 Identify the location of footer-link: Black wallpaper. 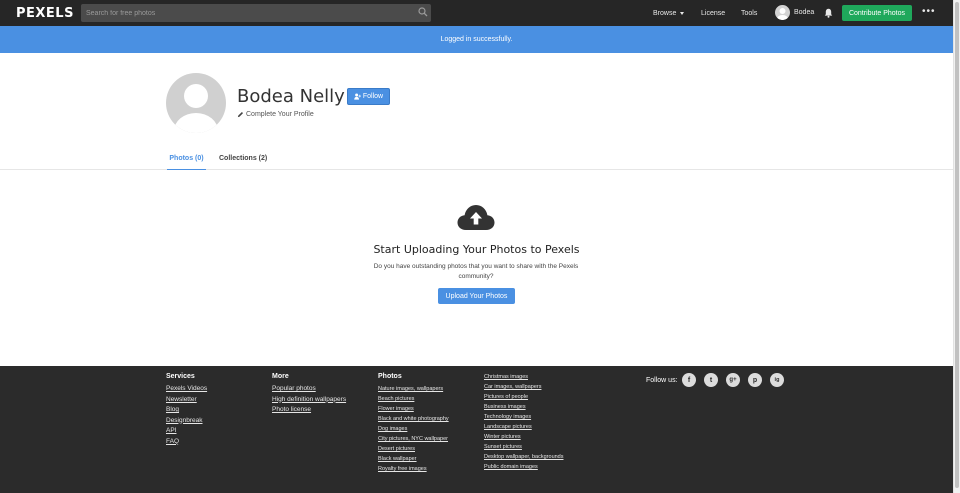
(413, 459).